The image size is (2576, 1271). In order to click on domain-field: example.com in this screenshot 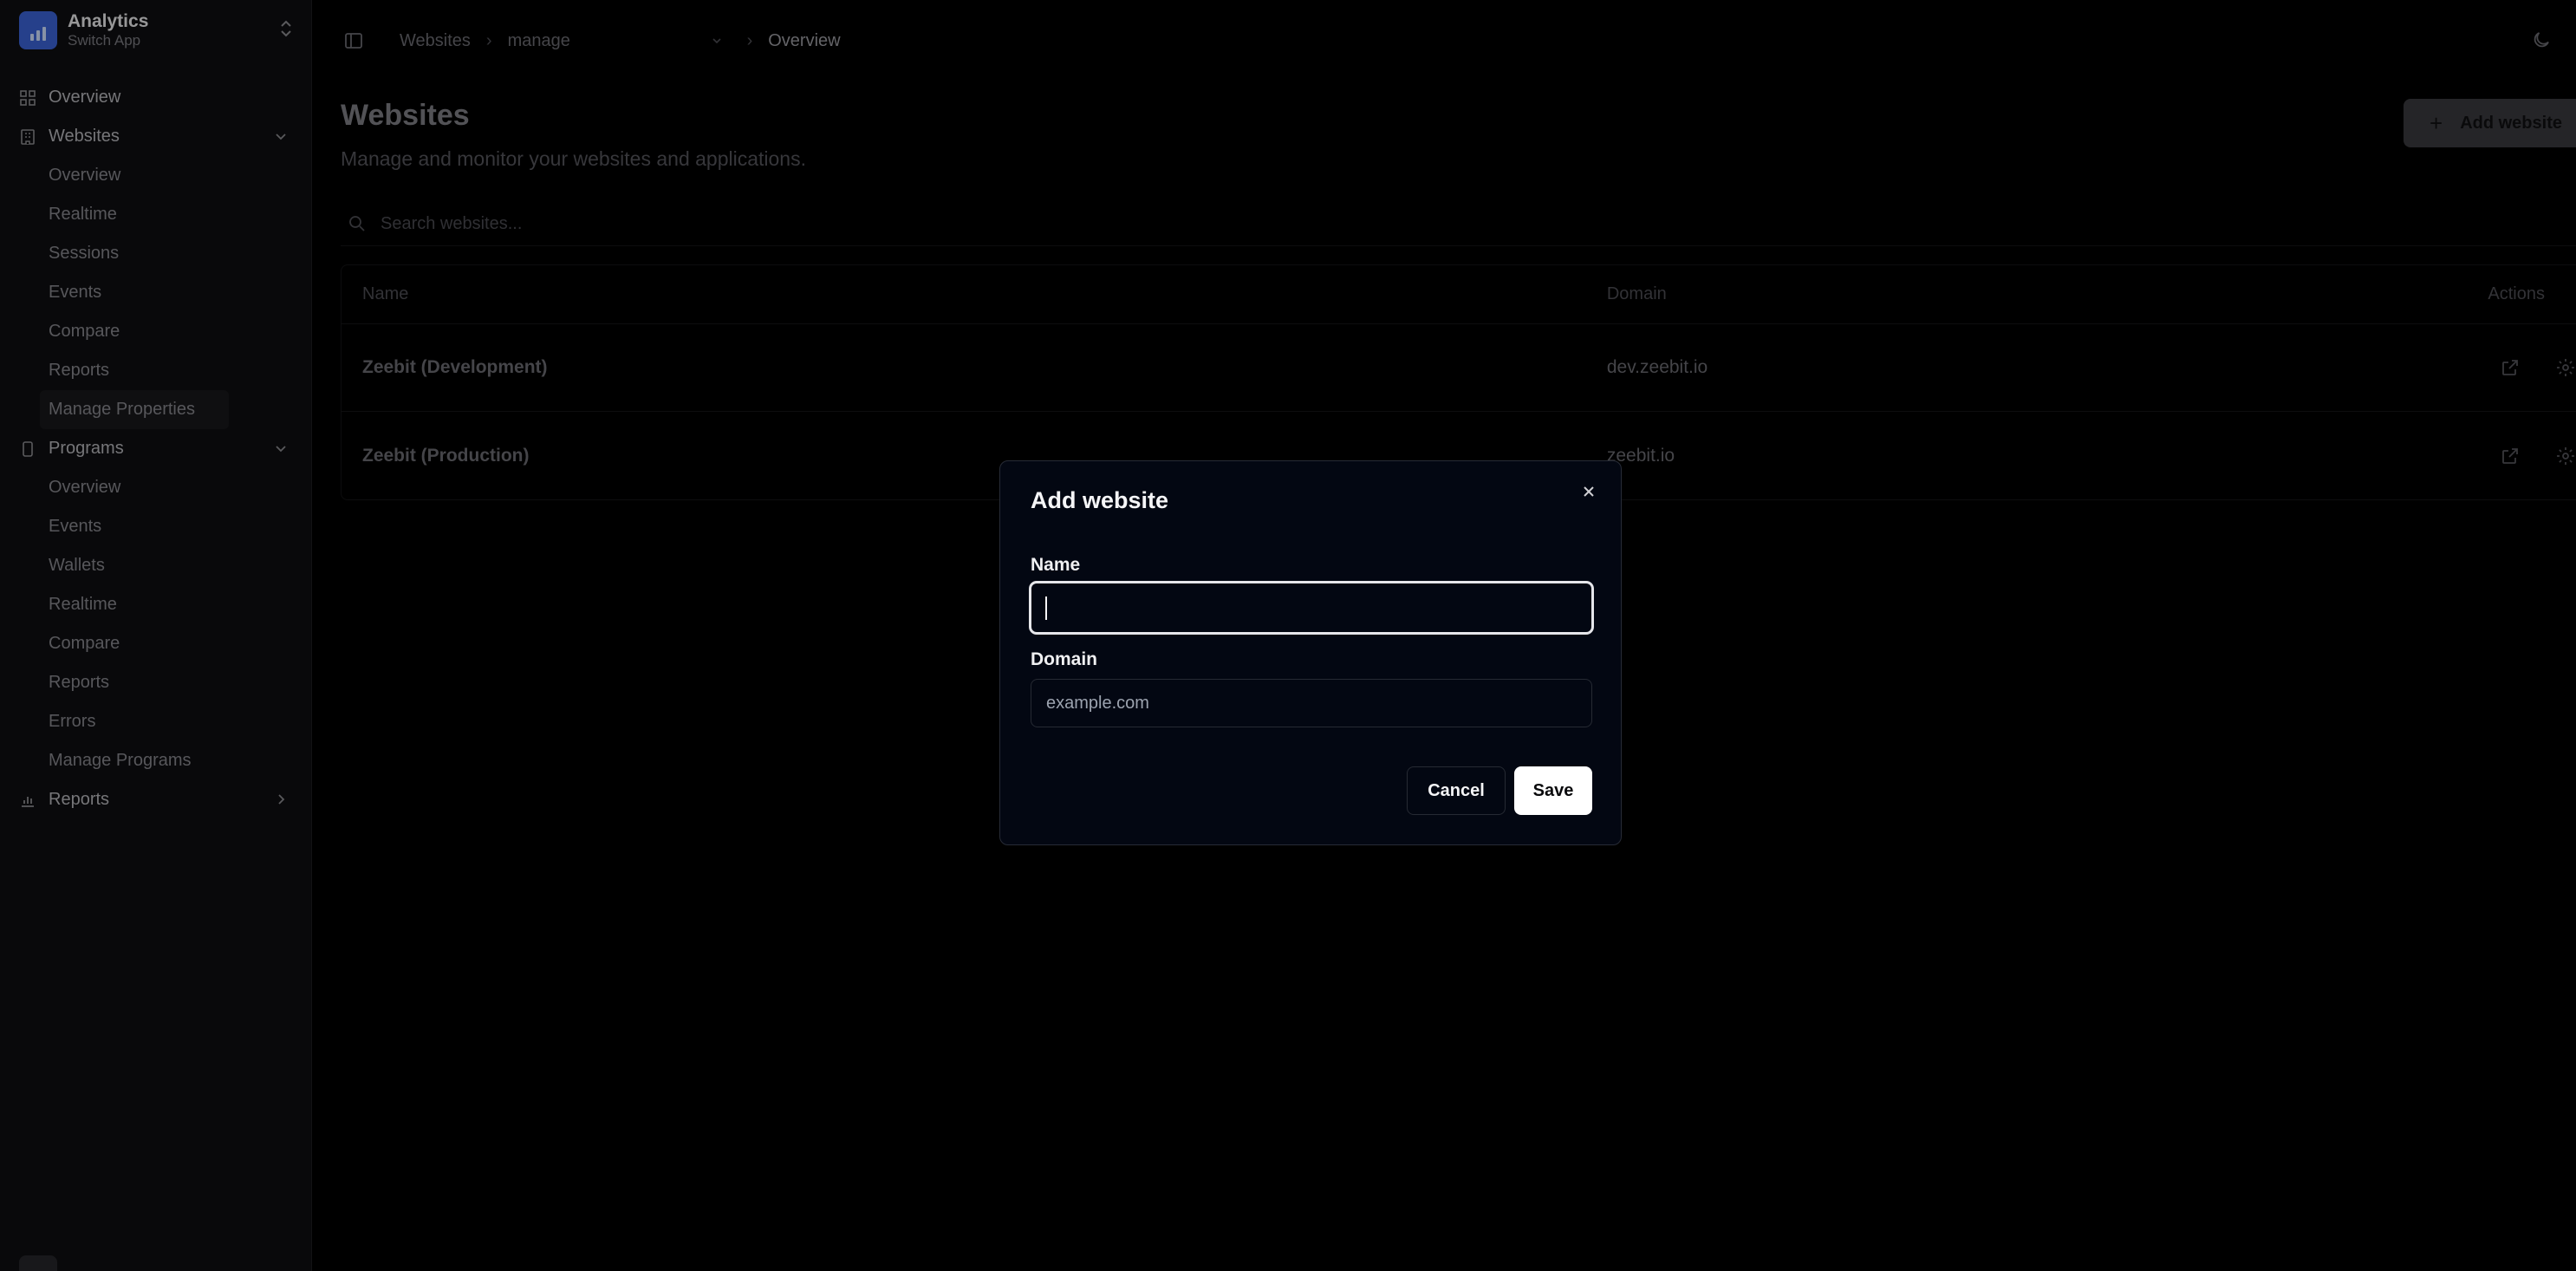, I will do `click(1311, 703)`.